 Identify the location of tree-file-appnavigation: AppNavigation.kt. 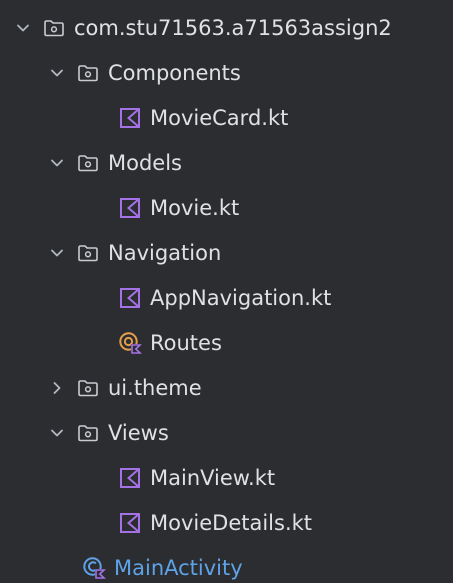
(226, 298).